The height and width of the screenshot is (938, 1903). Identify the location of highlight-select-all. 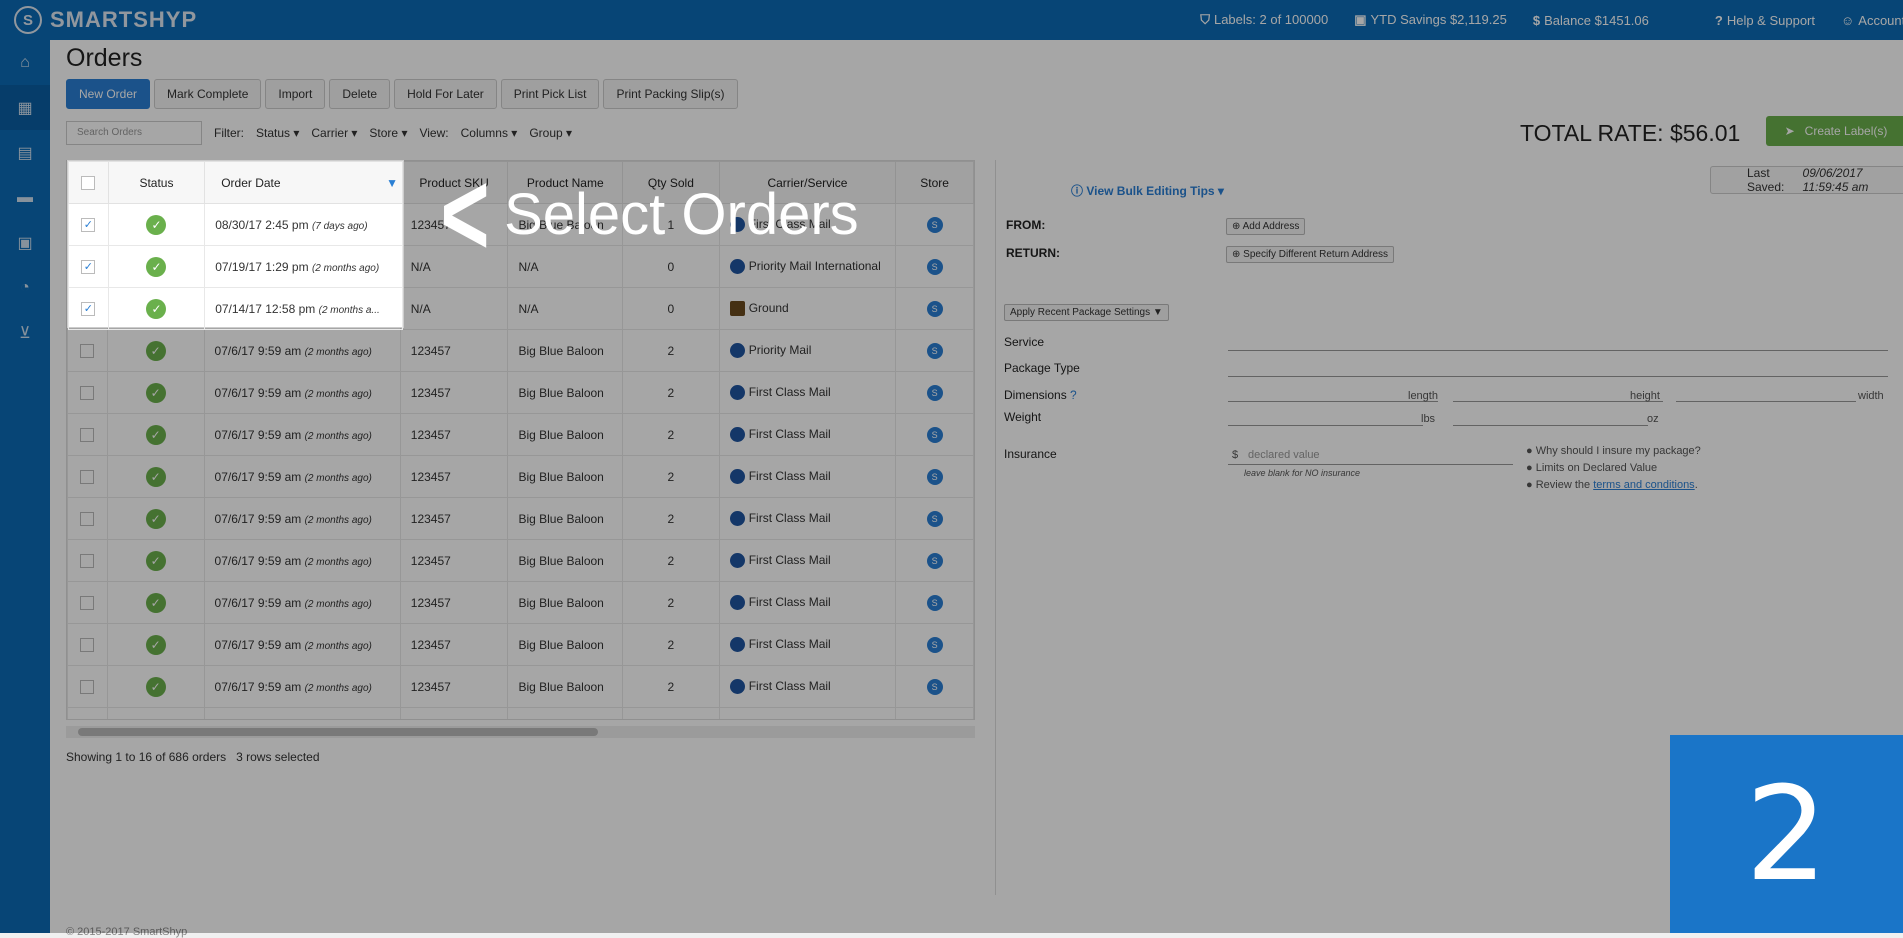
(88, 182).